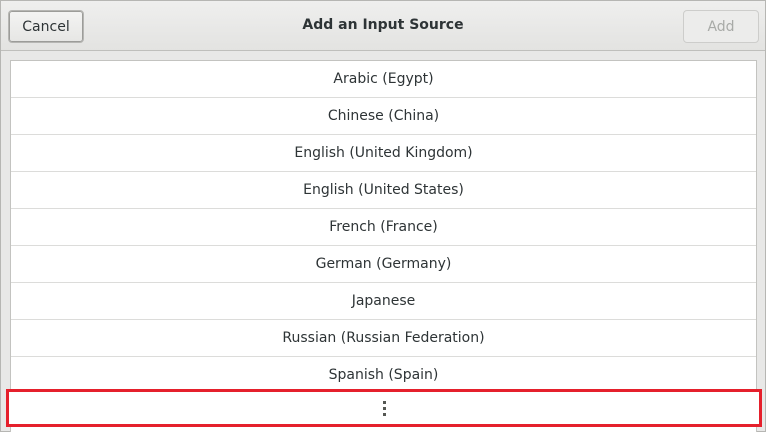 This screenshot has height=432, width=766. I want to click on list-item: Russian (Russian Federation), so click(383, 338).